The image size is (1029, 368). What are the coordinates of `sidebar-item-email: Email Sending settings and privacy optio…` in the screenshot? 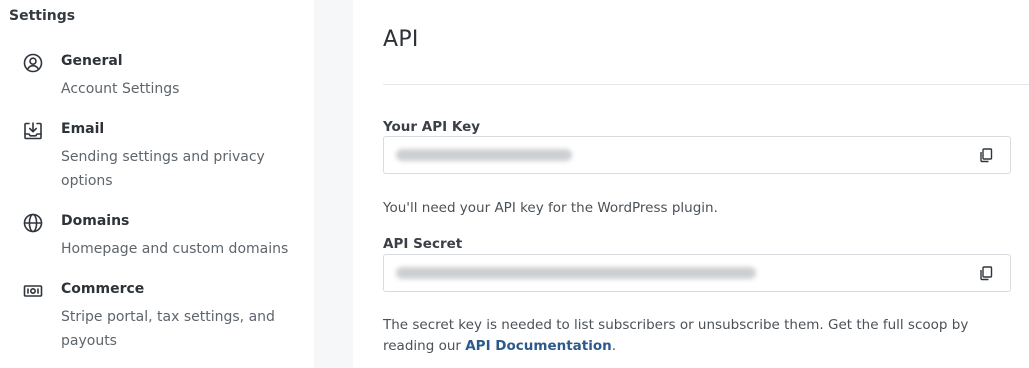 It's located at (162, 156).